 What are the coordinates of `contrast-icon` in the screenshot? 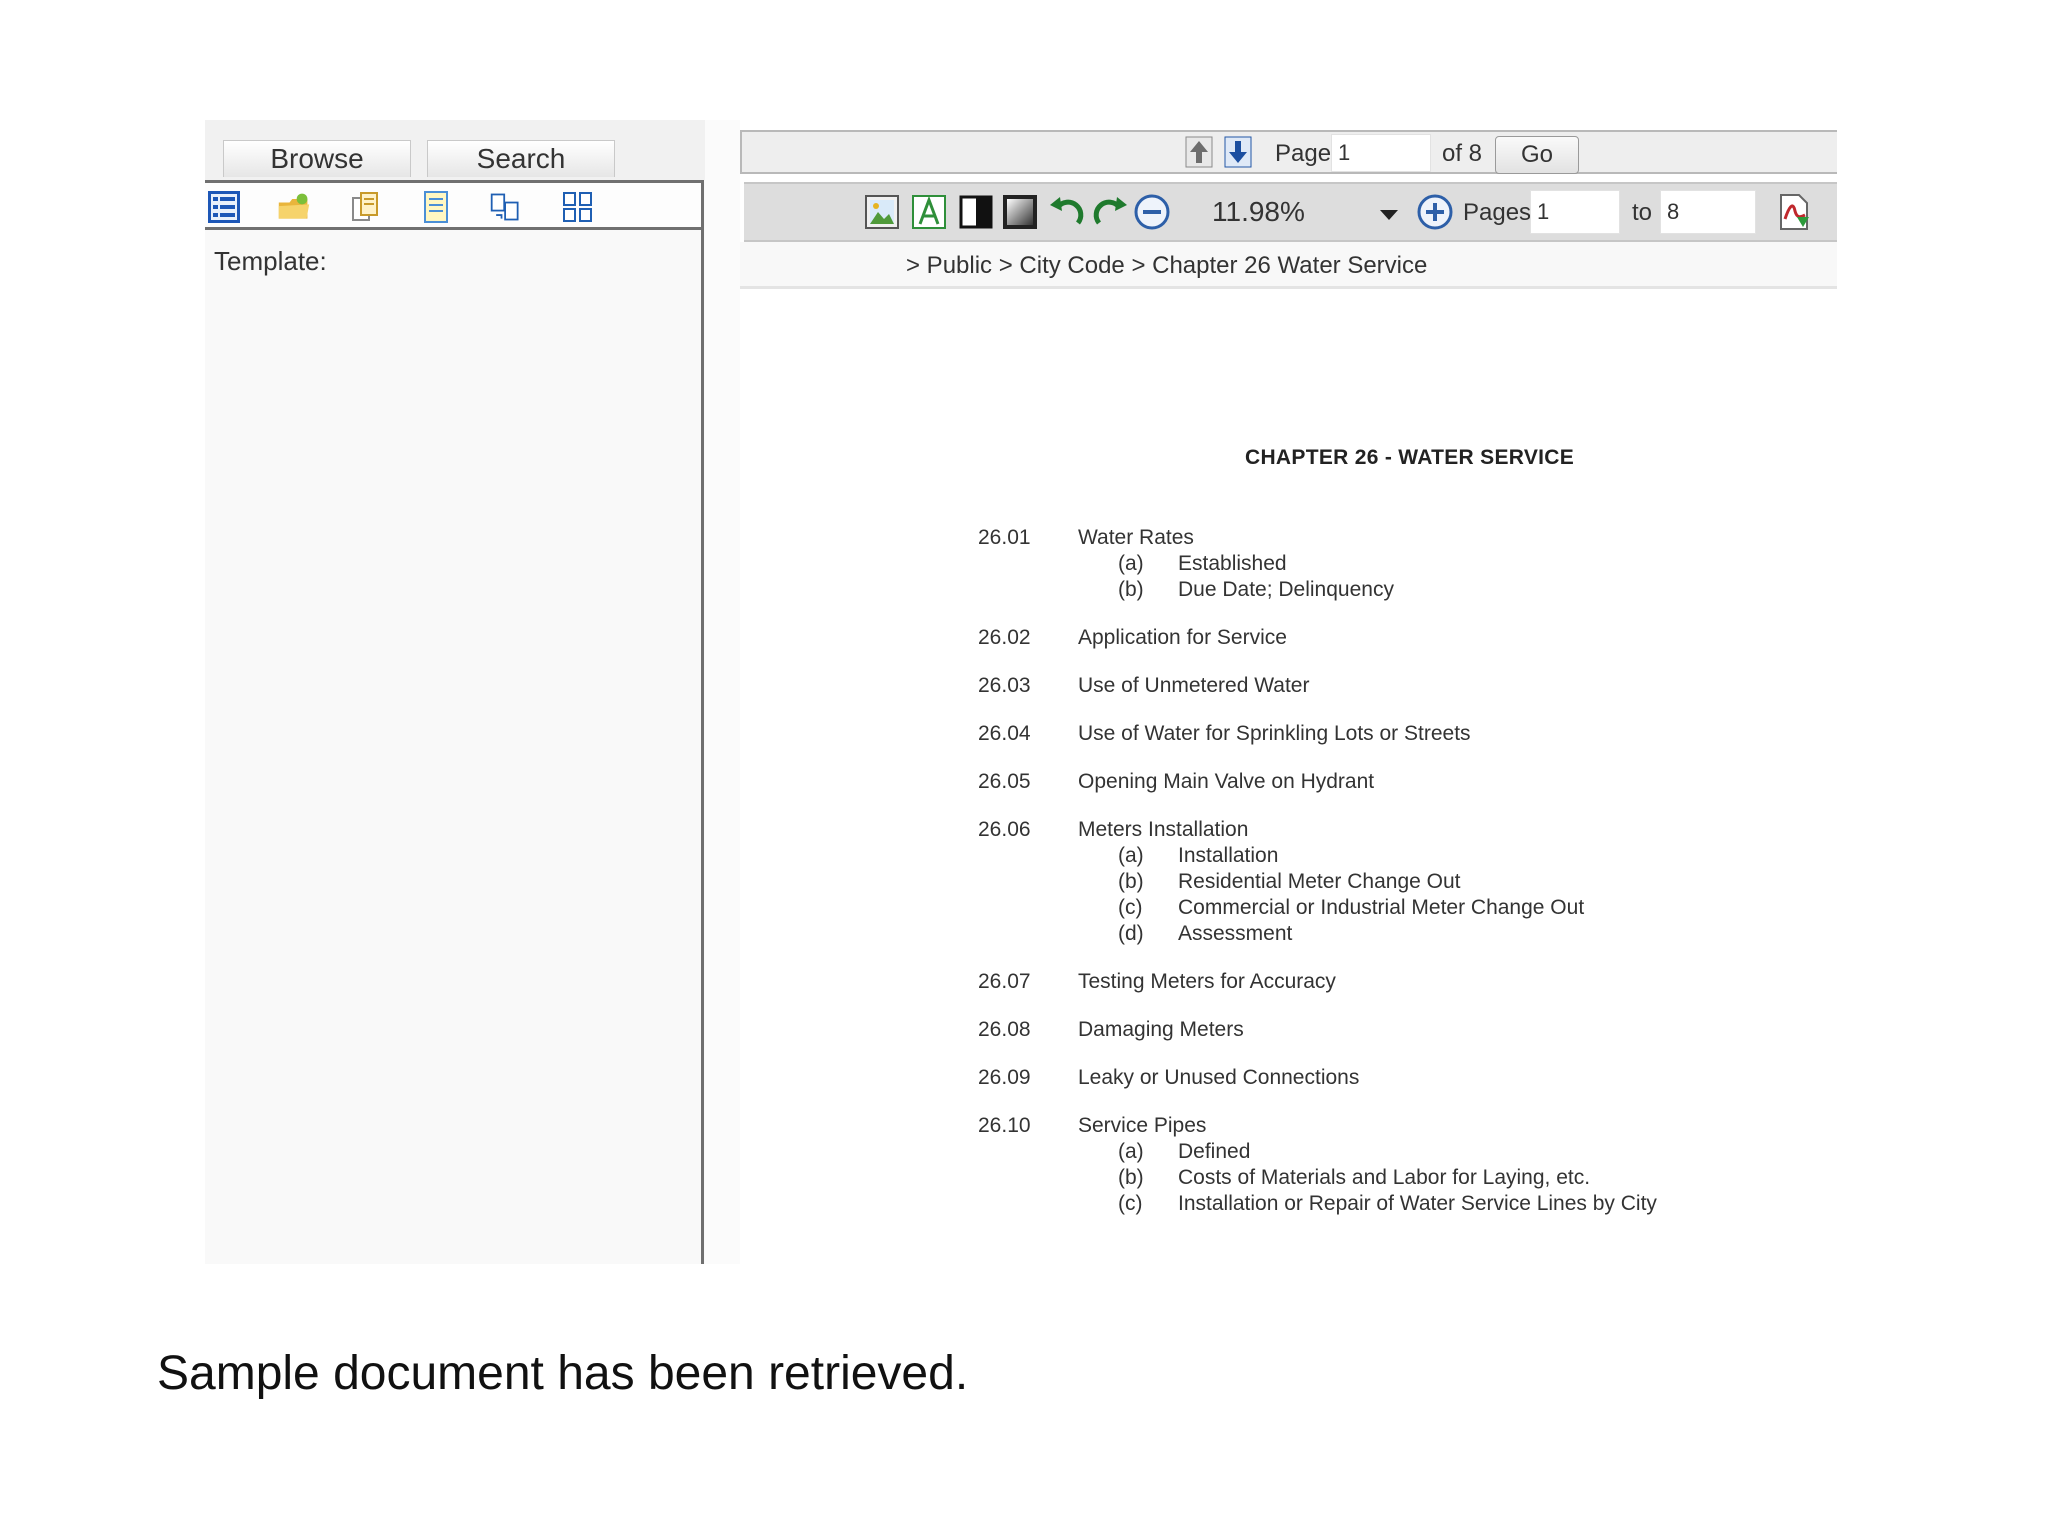 It's located at (976, 212).